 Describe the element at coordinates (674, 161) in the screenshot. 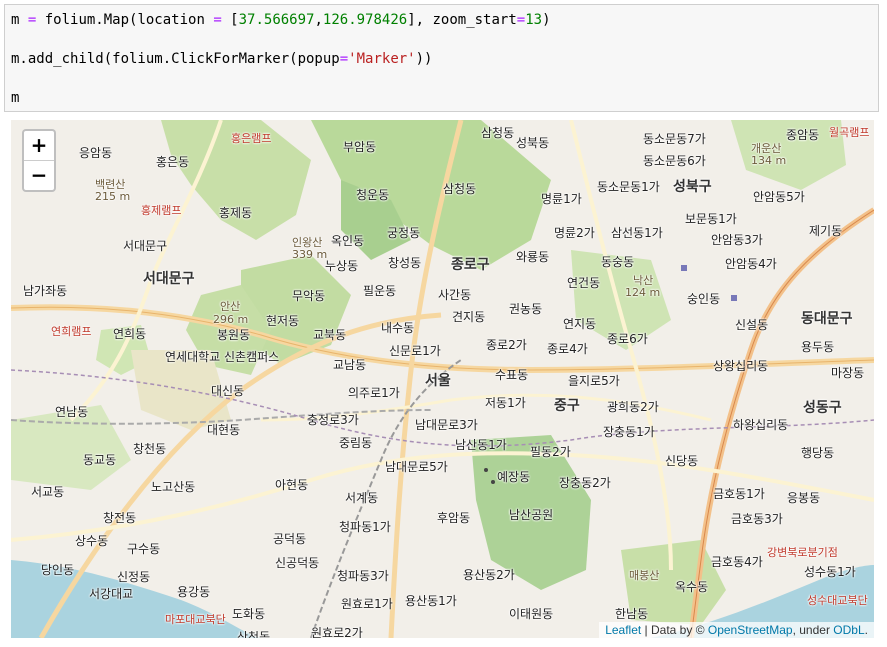

I see `place-label: 동소문동6가` at that location.